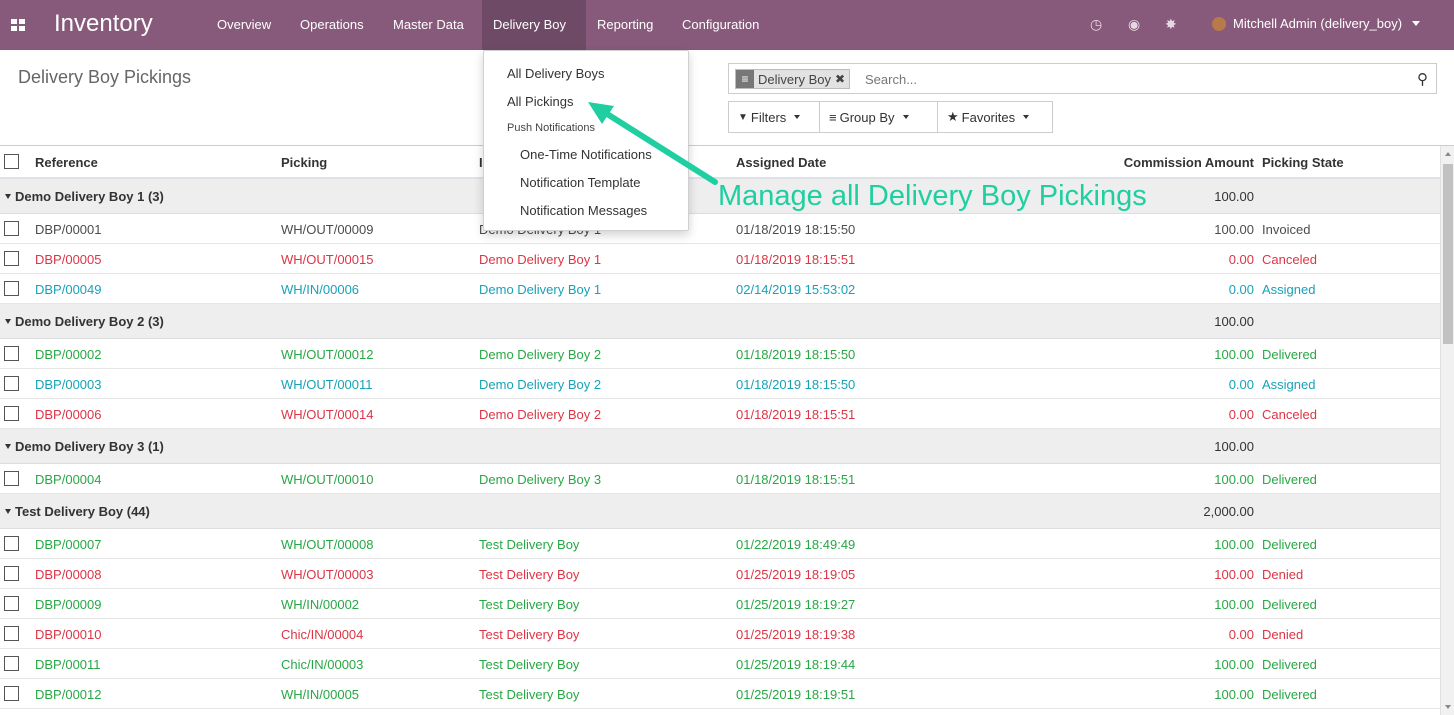 This screenshot has width=1454, height=715. Describe the element at coordinates (320, 604) in the screenshot. I see `cell-picking: WH/IN/00002` at that location.